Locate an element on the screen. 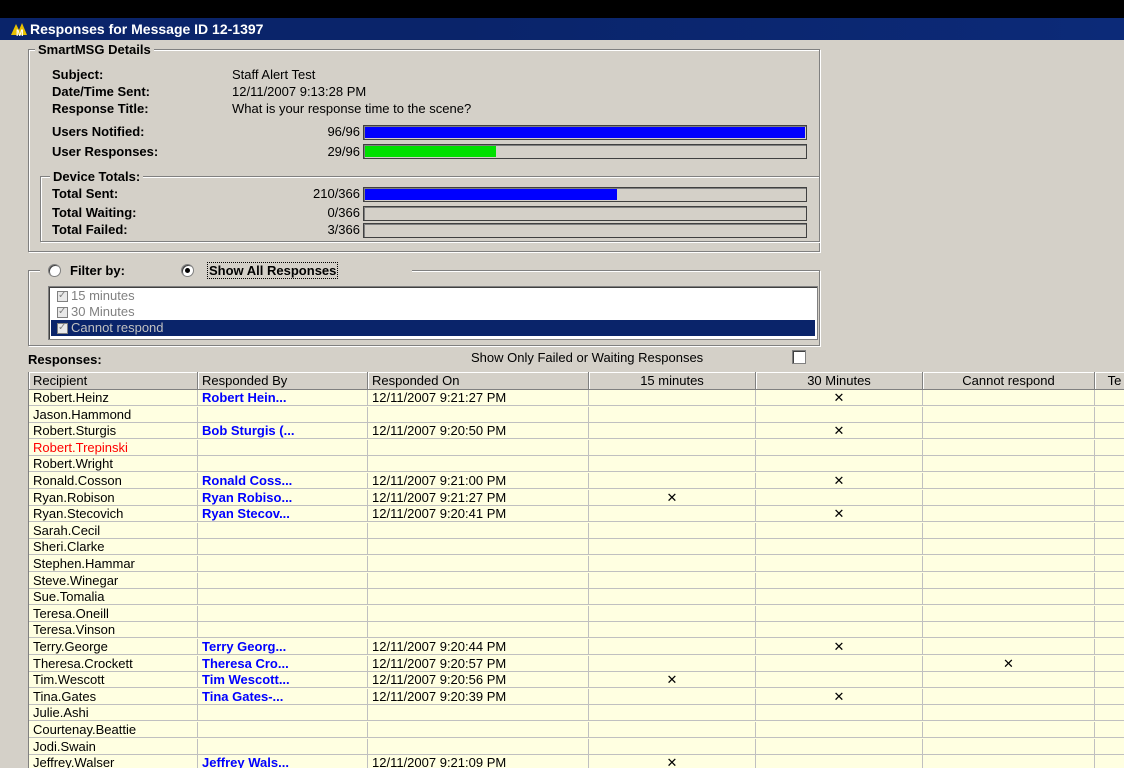  table-row: Jason.Hammond is located at coordinates (576, 414).